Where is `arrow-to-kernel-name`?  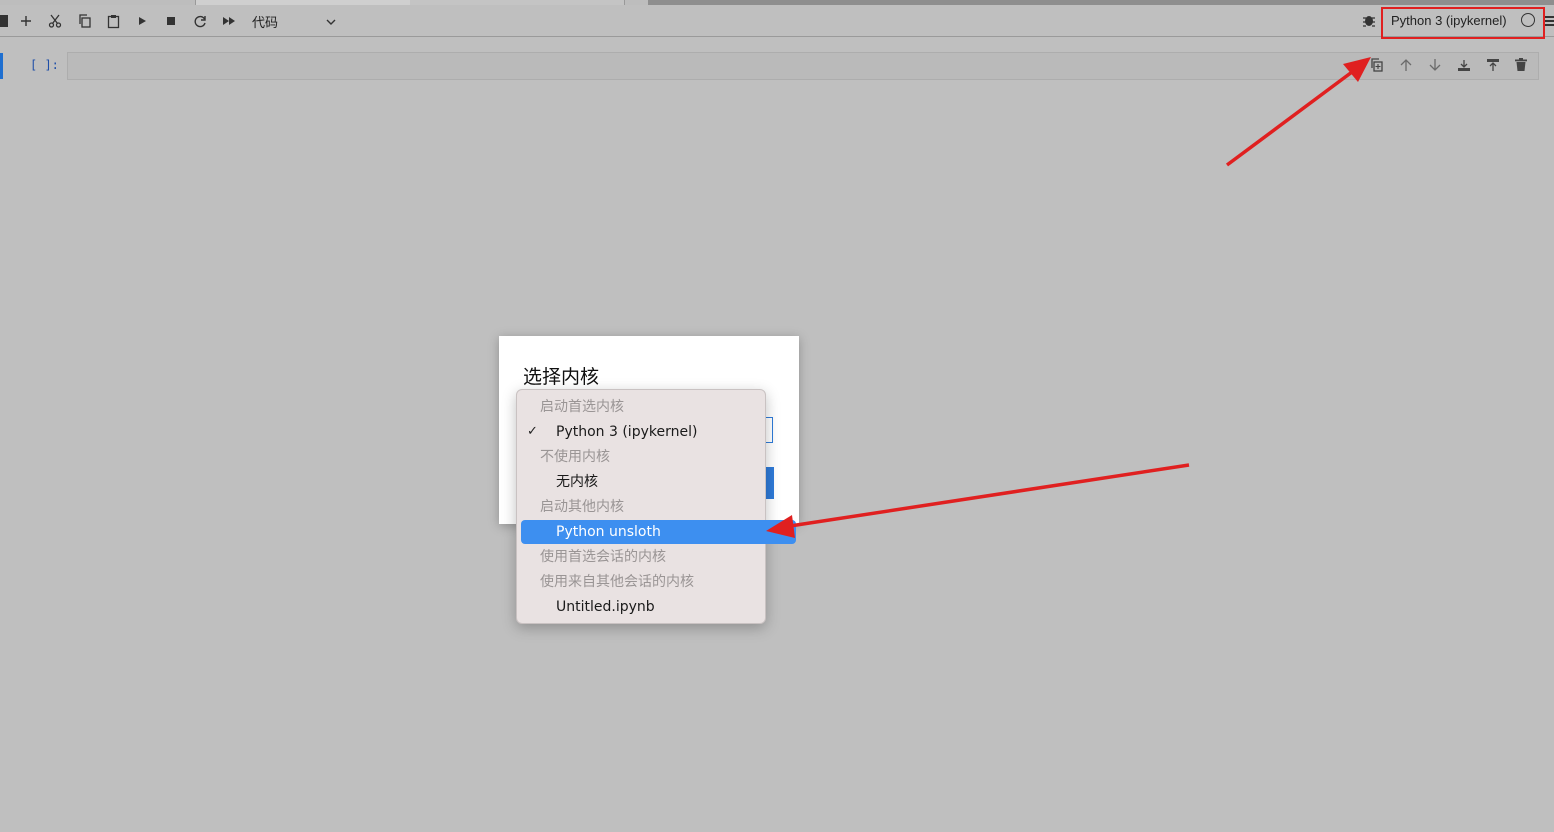 arrow-to-kernel-name is located at coordinates (1298, 112).